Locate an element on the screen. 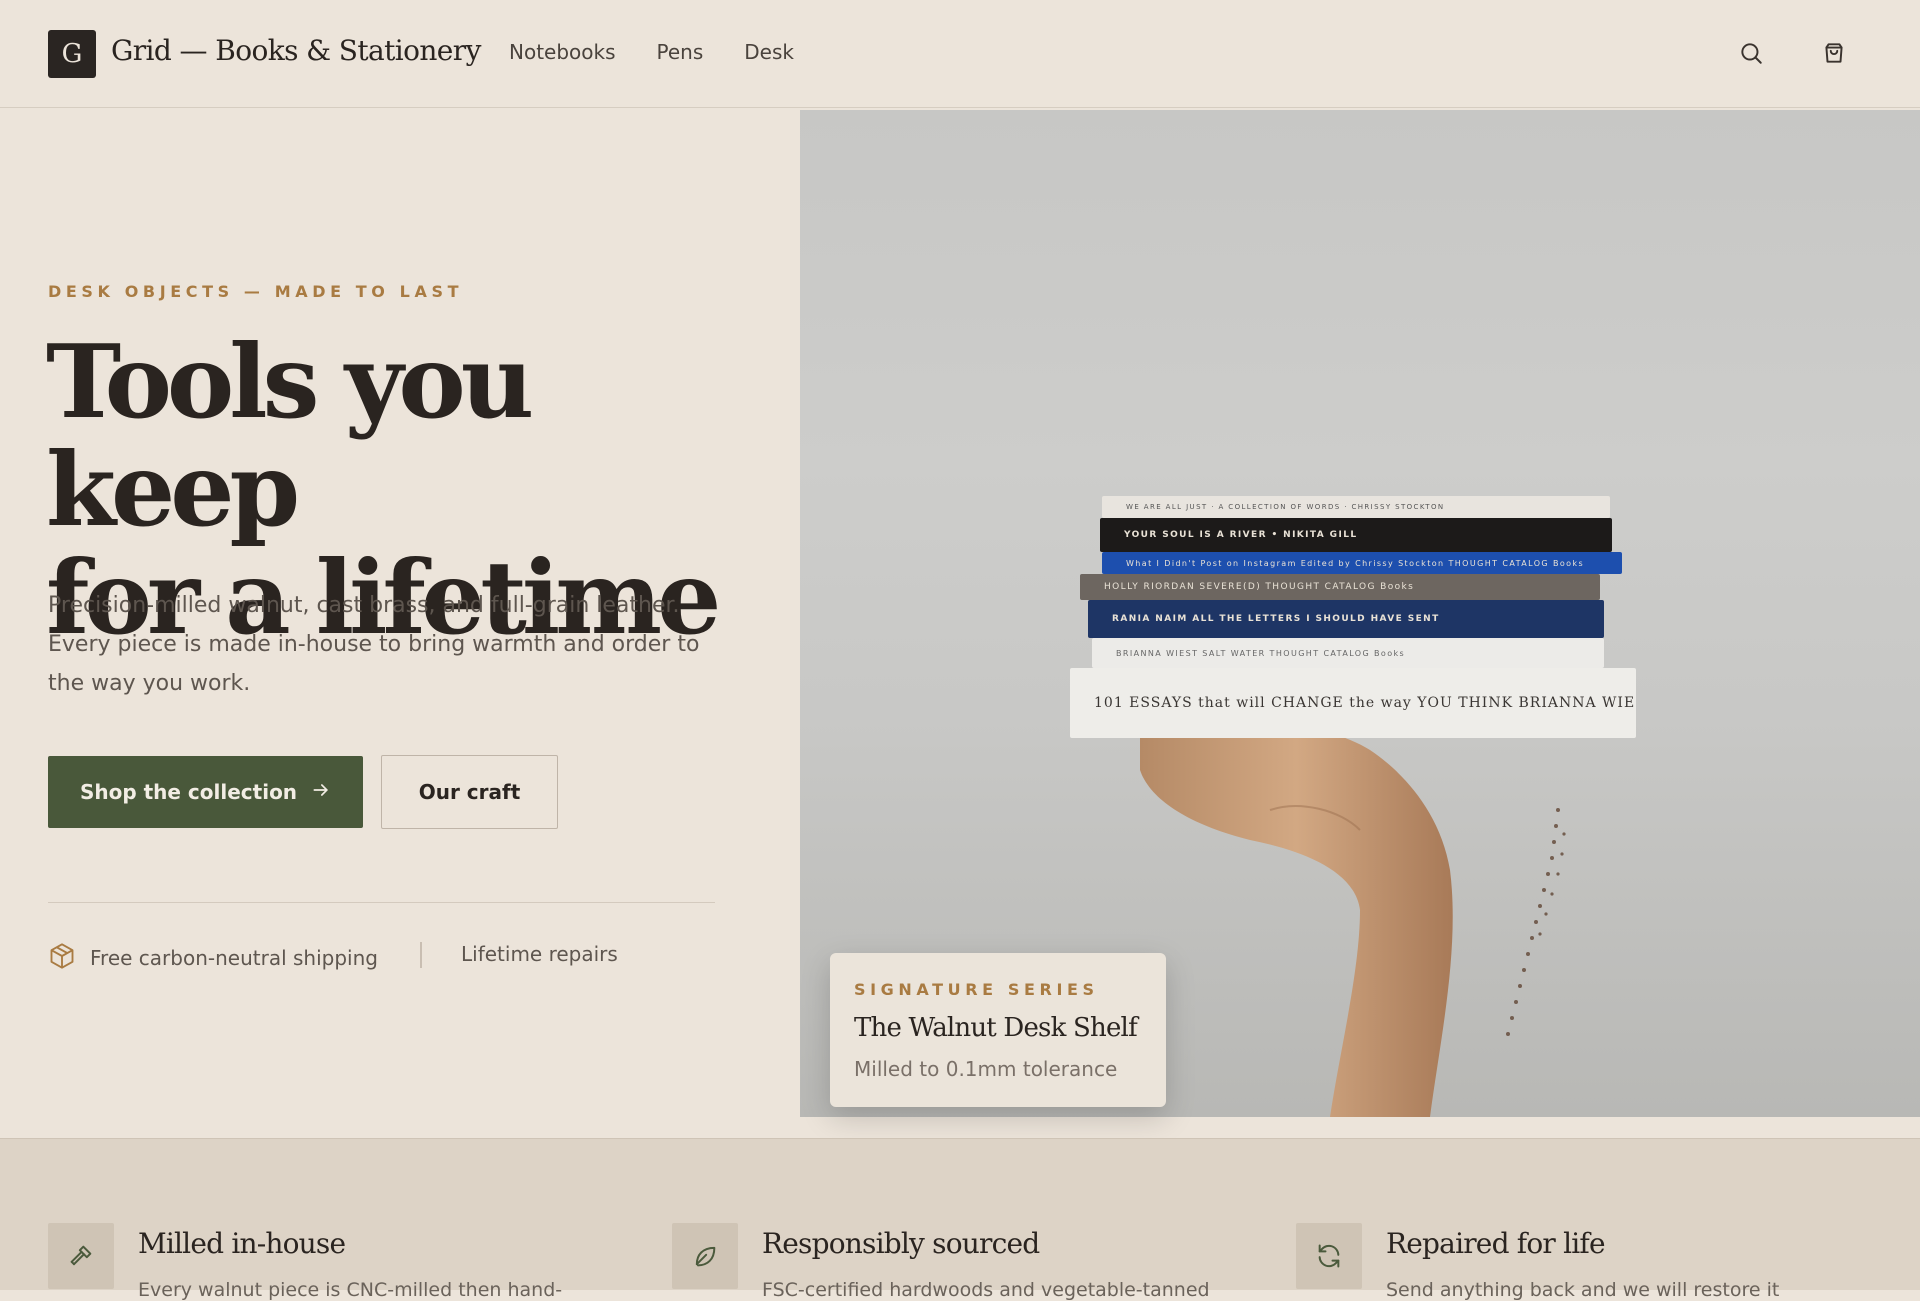 The image size is (1920, 1301). perk-shipping: Free carbon-neutral shipping is located at coordinates (213, 958).